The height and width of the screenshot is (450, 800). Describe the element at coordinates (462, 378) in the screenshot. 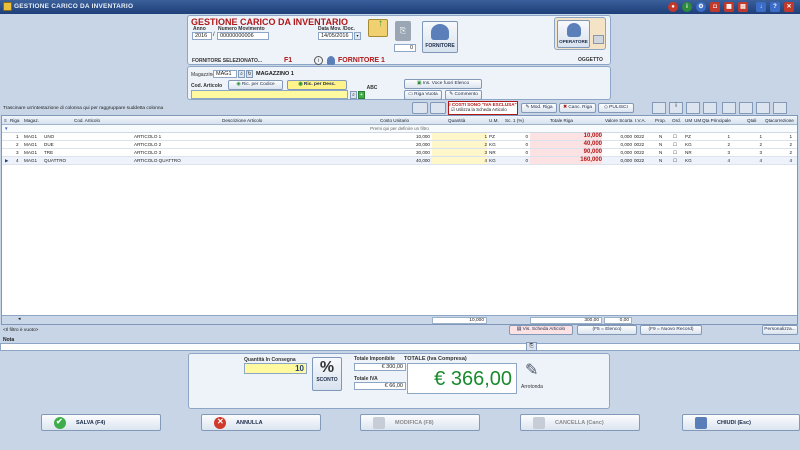

I see `totale-value: € 366,00` at that location.